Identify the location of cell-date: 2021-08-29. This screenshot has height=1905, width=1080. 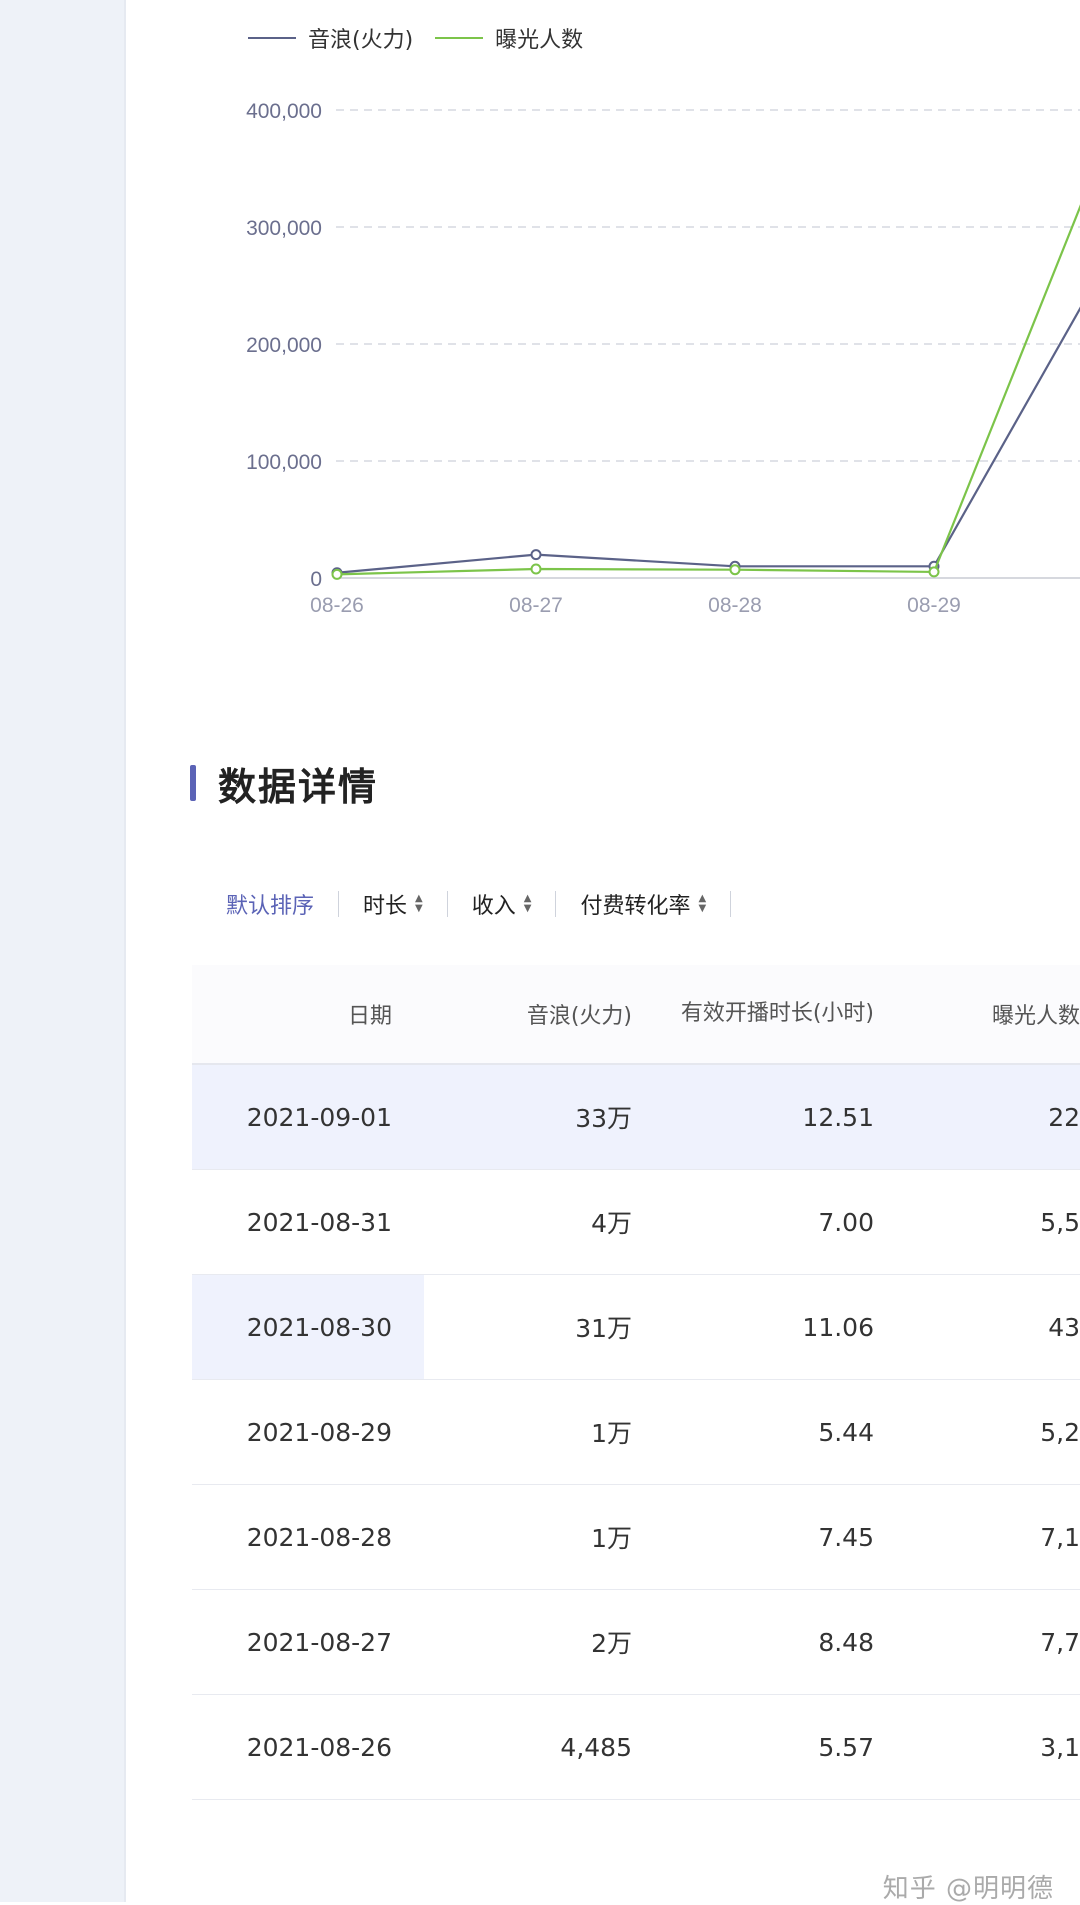
(319, 1432).